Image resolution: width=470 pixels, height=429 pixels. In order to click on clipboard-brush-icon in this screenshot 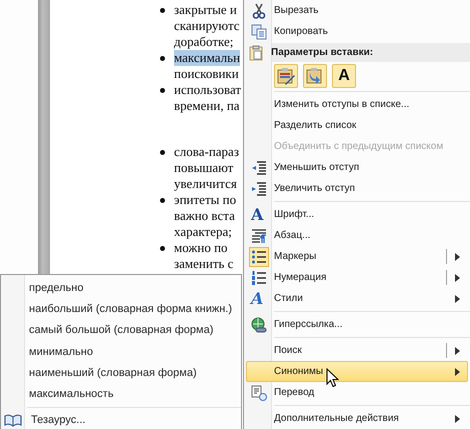, I will do `click(286, 75)`.